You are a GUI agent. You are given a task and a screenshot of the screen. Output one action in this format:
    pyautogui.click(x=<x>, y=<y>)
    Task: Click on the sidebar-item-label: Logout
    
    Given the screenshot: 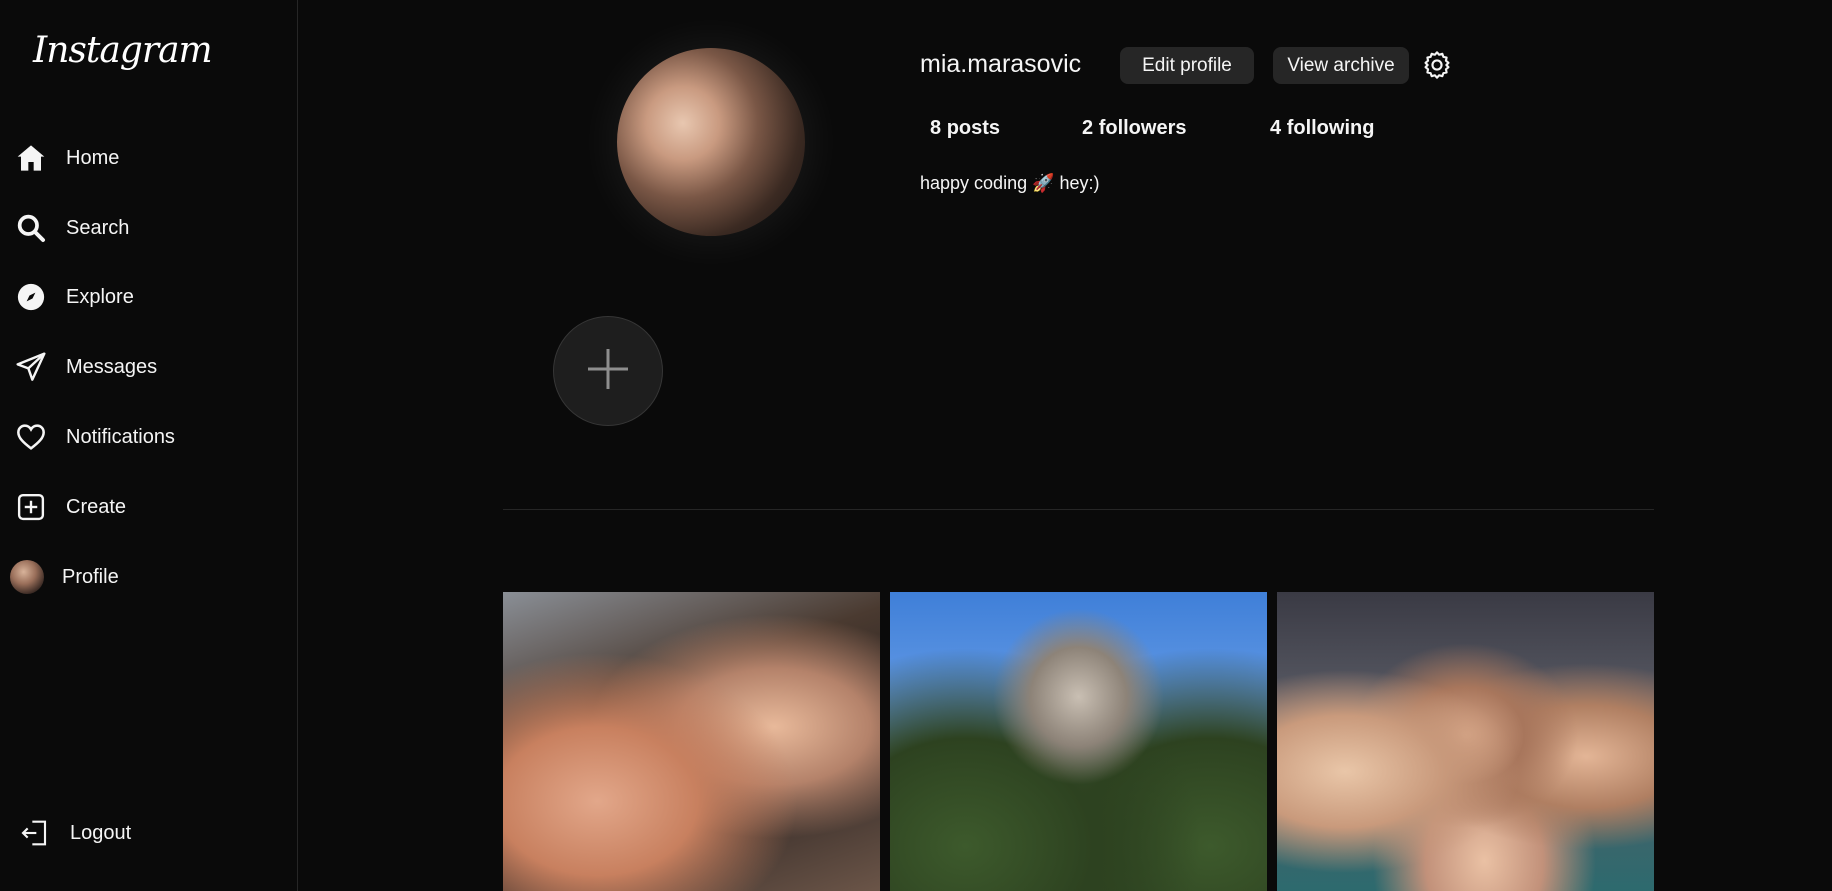 What is the action you would take?
    pyautogui.click(x=101, y=832)
    